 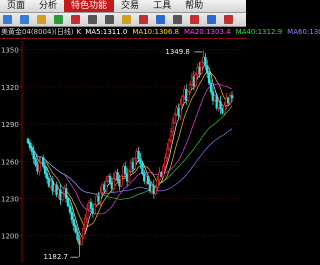 I want to click on y-tick-label: 1290, so click(x=10, y=125).